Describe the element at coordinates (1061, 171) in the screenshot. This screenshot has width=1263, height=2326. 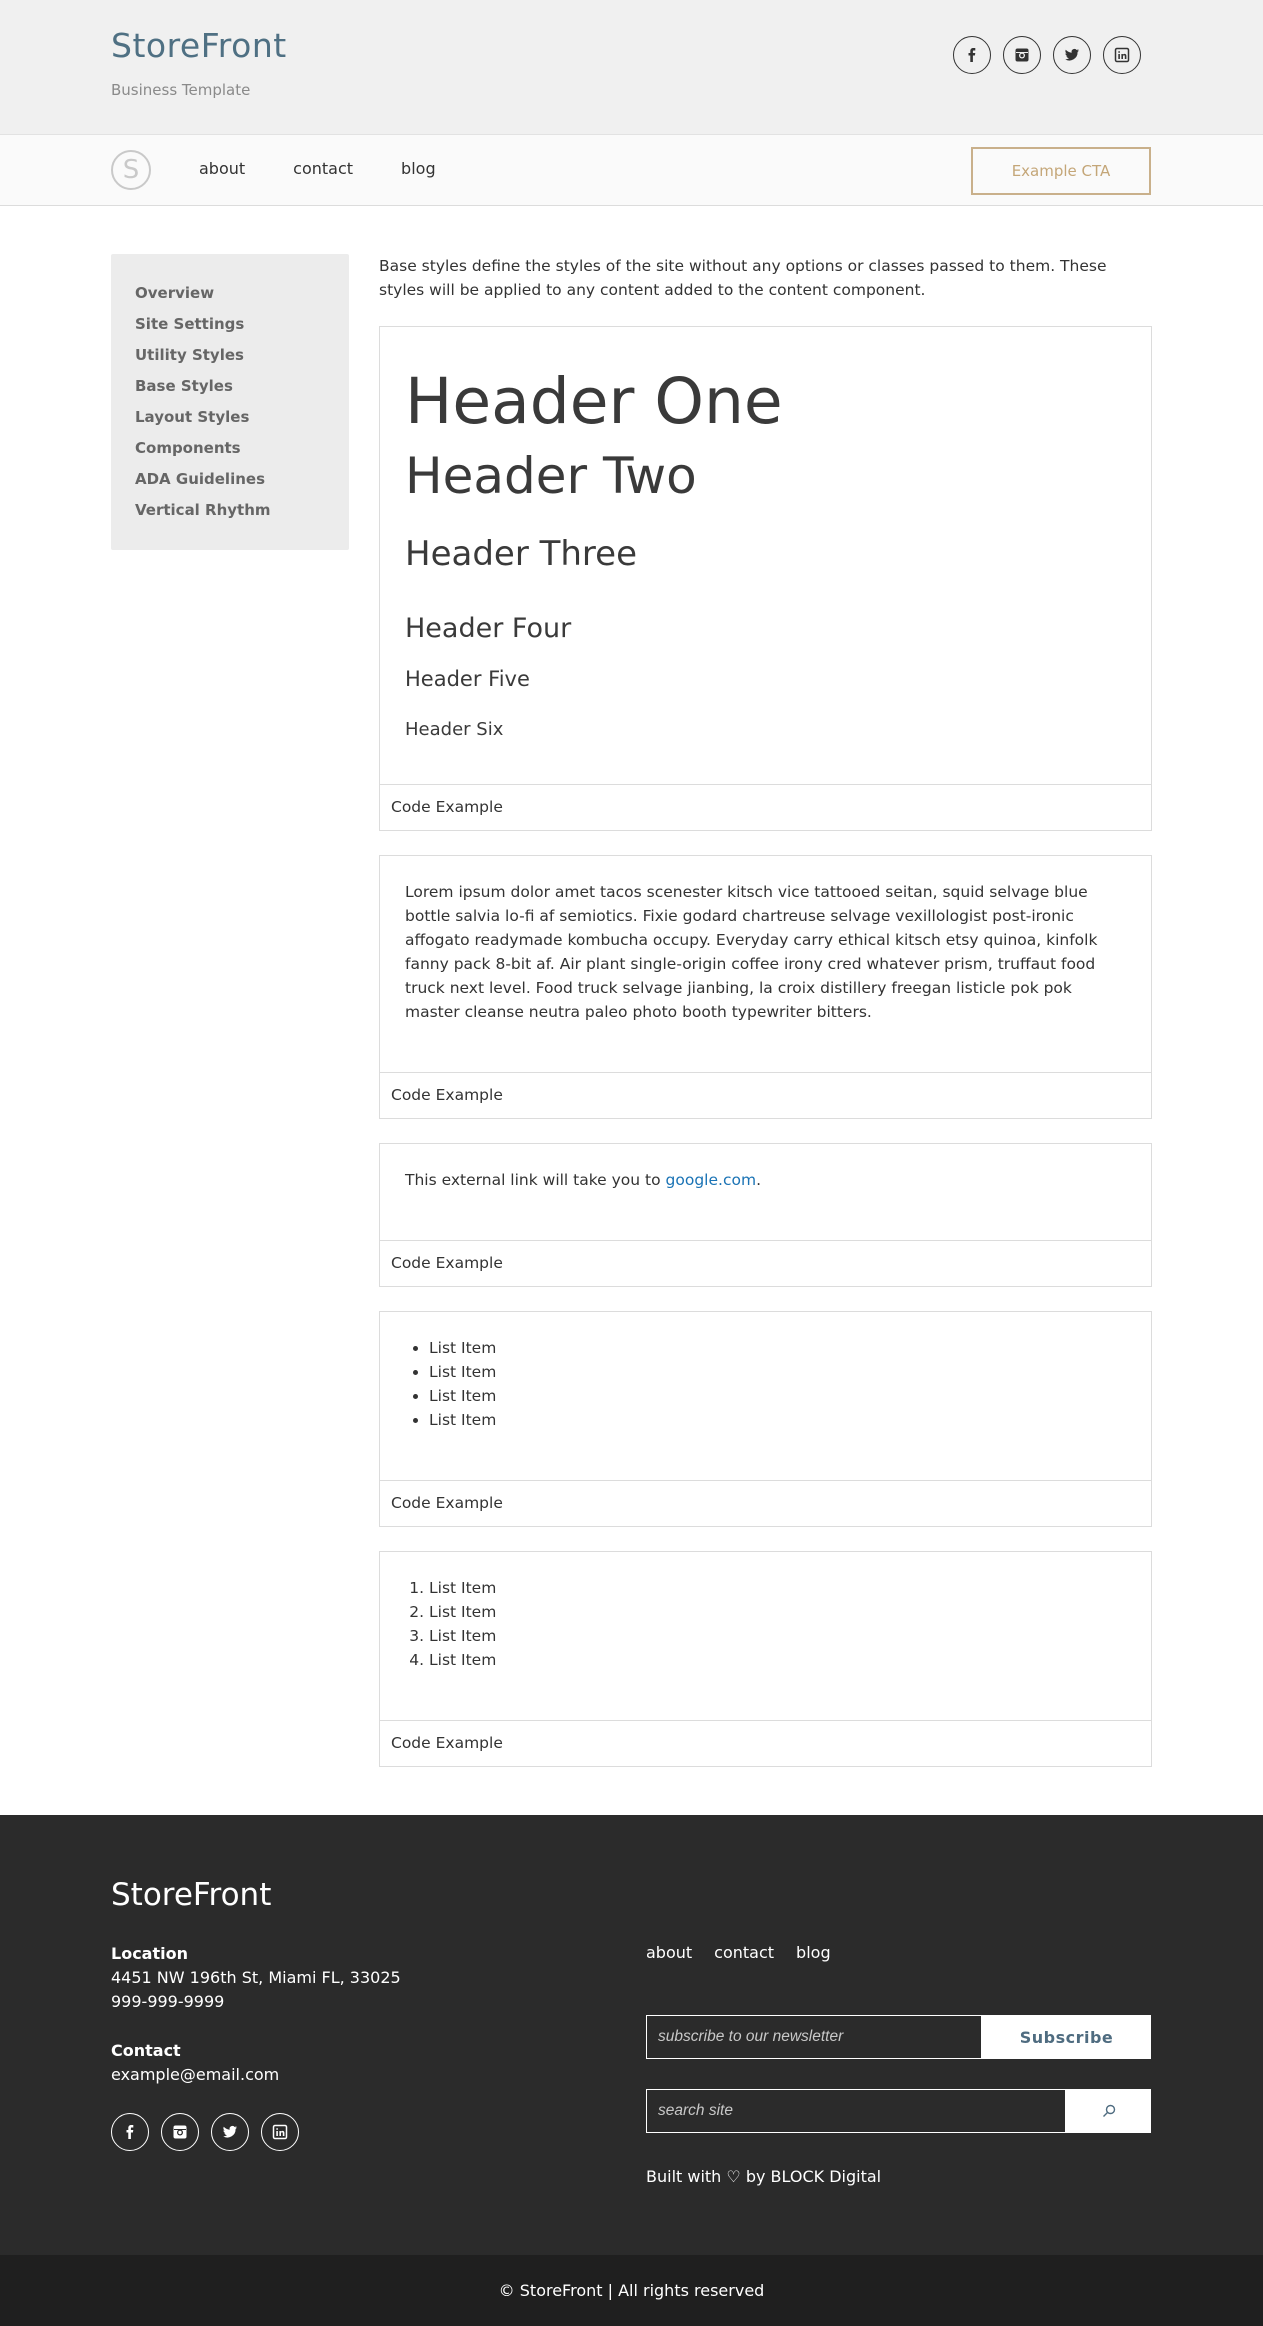
I see `cta-button: Example CTA` at that location.